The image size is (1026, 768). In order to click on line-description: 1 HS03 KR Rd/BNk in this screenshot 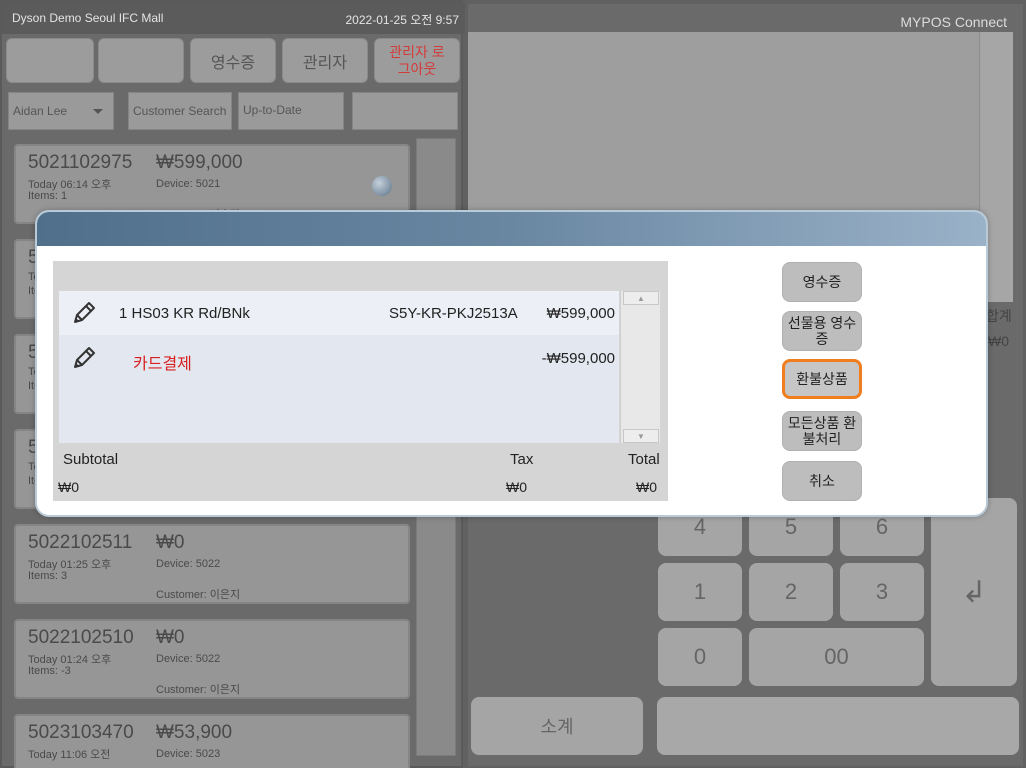, I will do `click(184, 313)`.